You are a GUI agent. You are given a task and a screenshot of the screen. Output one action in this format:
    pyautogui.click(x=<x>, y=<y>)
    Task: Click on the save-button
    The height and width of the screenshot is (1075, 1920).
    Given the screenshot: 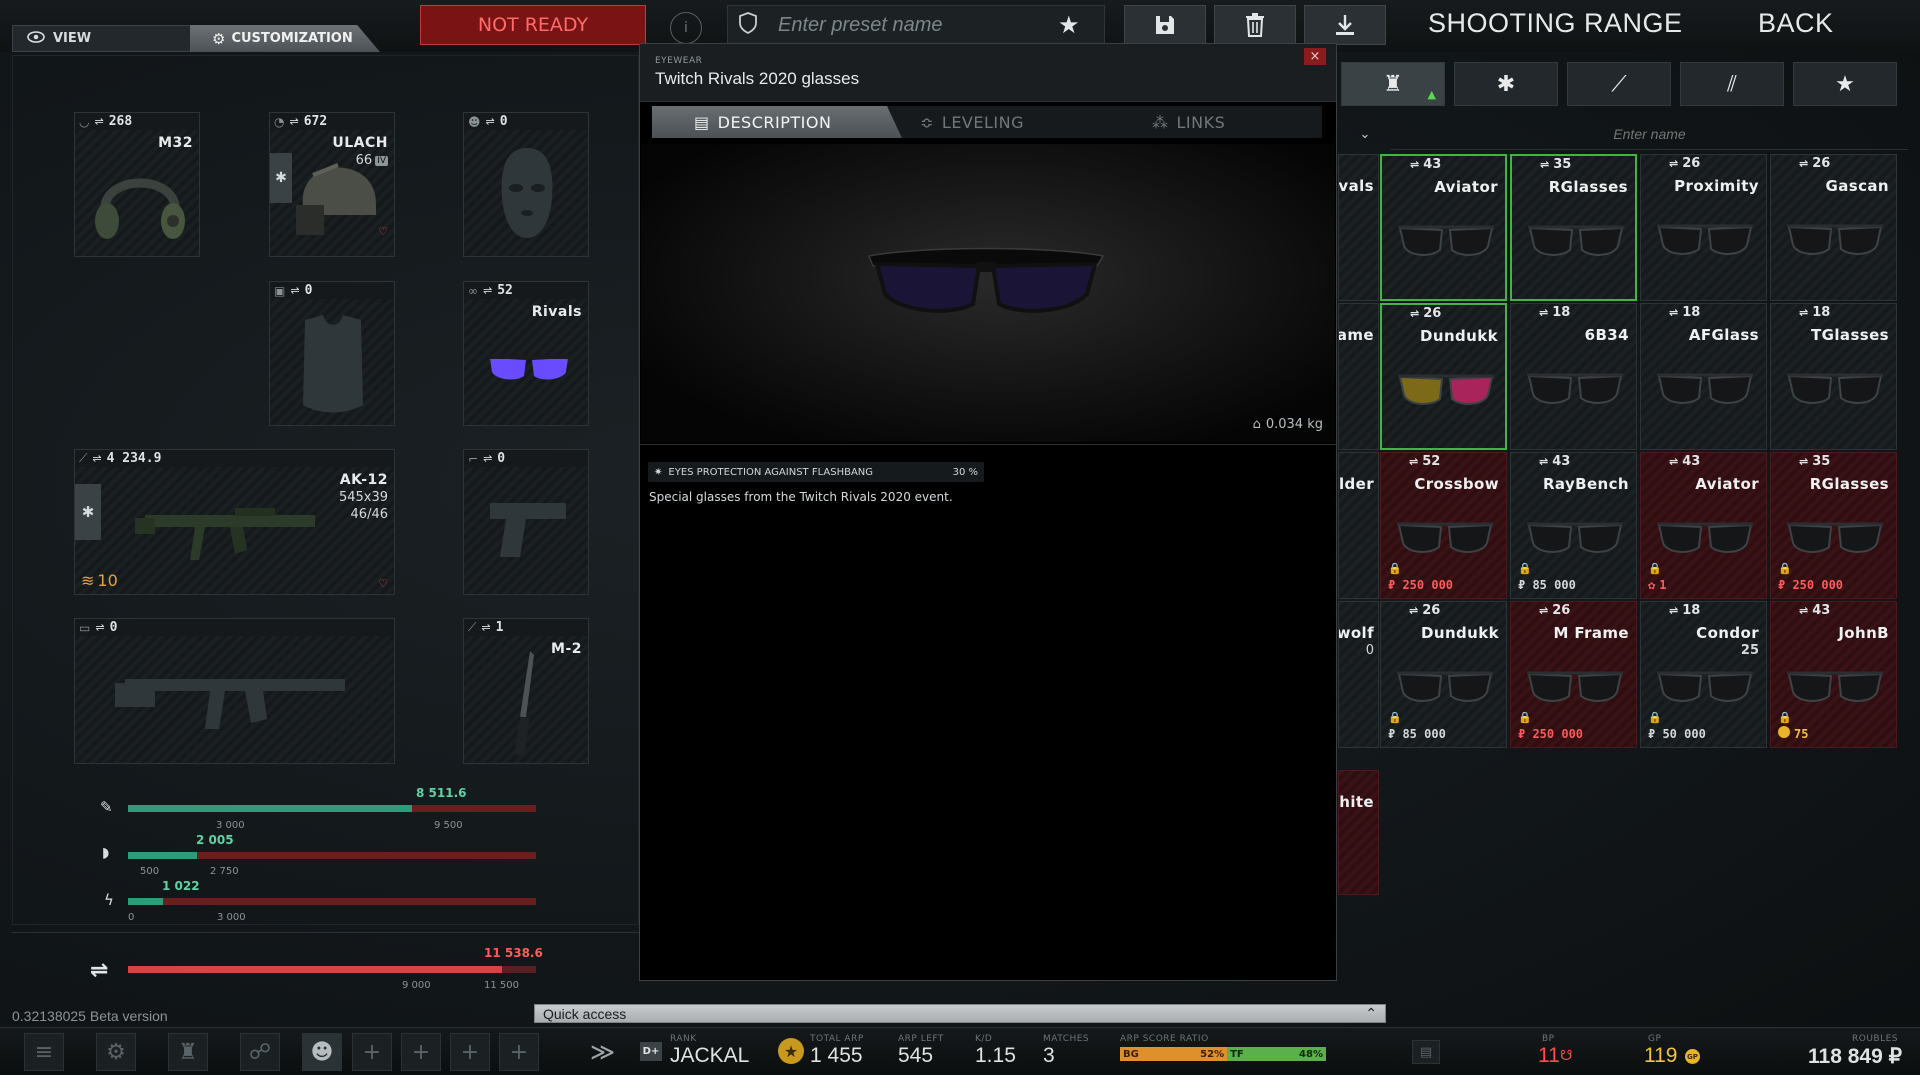 What is the action you would take?
    pyautogui.click(x=1165, y=25)
    